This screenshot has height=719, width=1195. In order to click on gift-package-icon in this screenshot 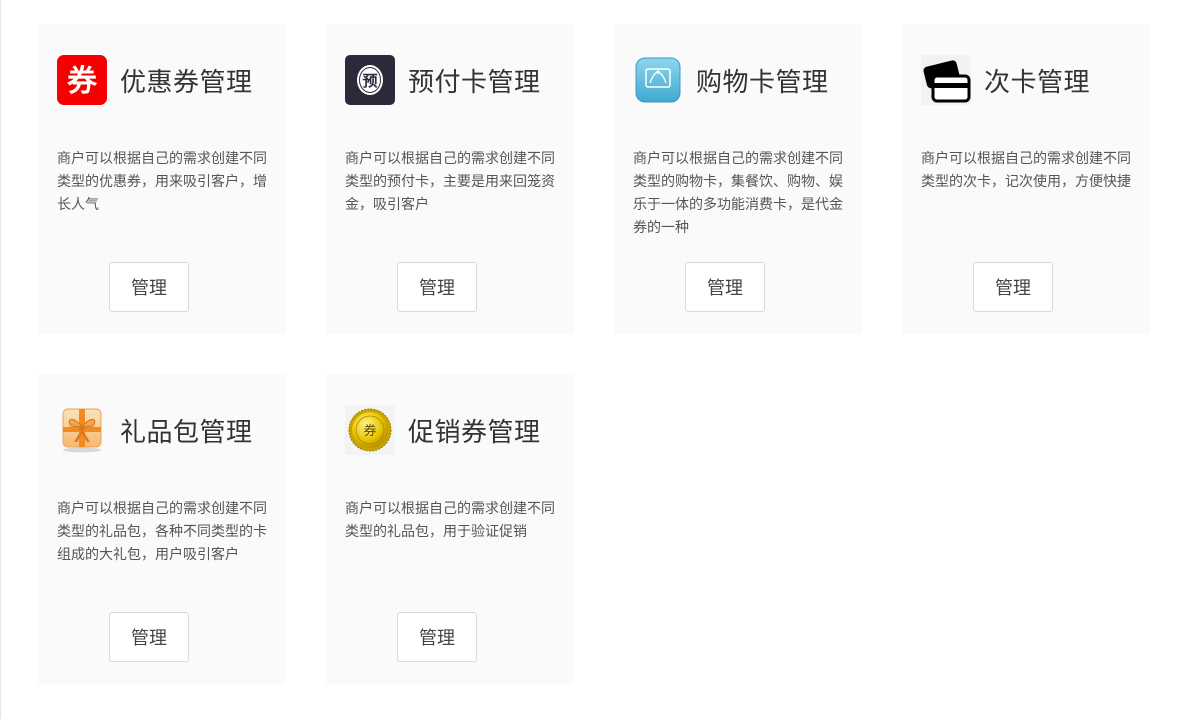, I will do `click(82, 430)`.